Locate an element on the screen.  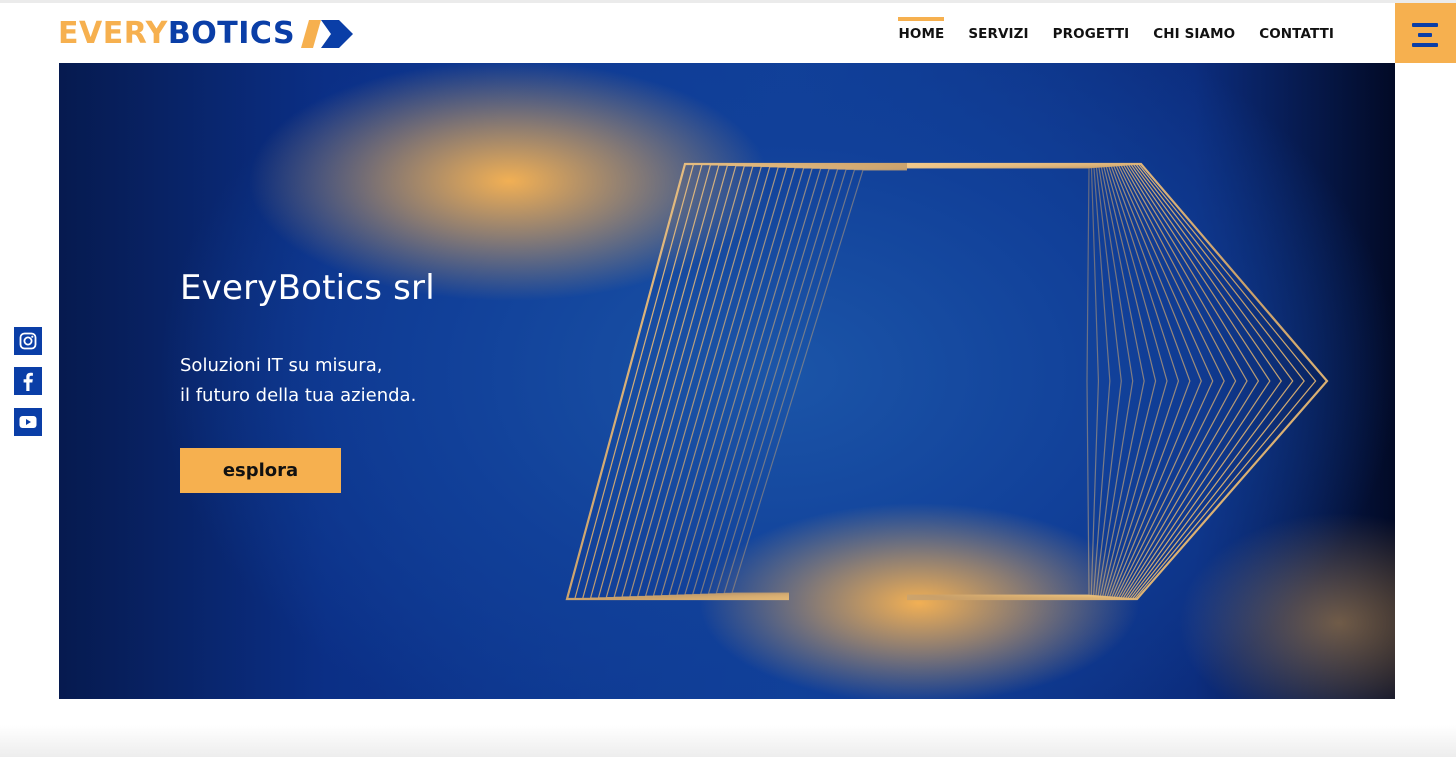
logo-text-every: EVERY is located at coordinates (113, 33).